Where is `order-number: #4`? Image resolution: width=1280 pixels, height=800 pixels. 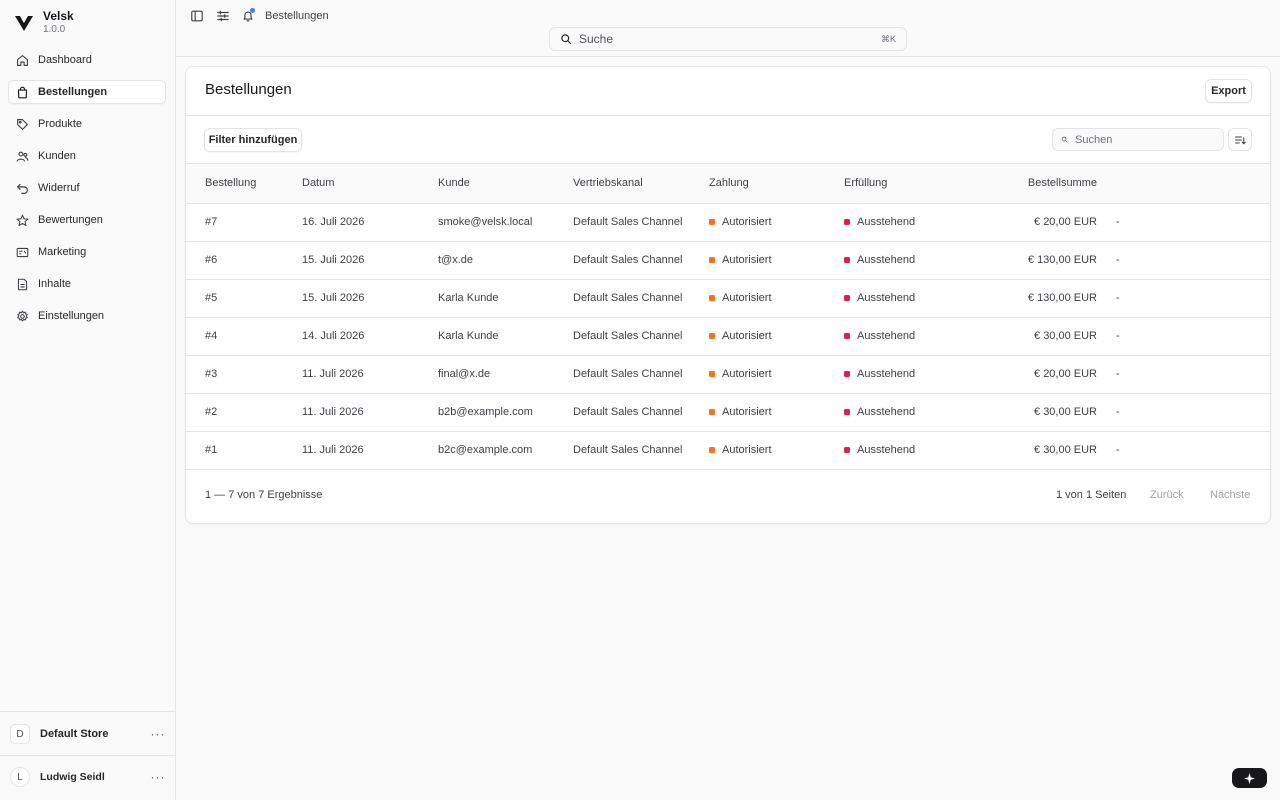 order-number: #4 is located at coordinates (244, 336).